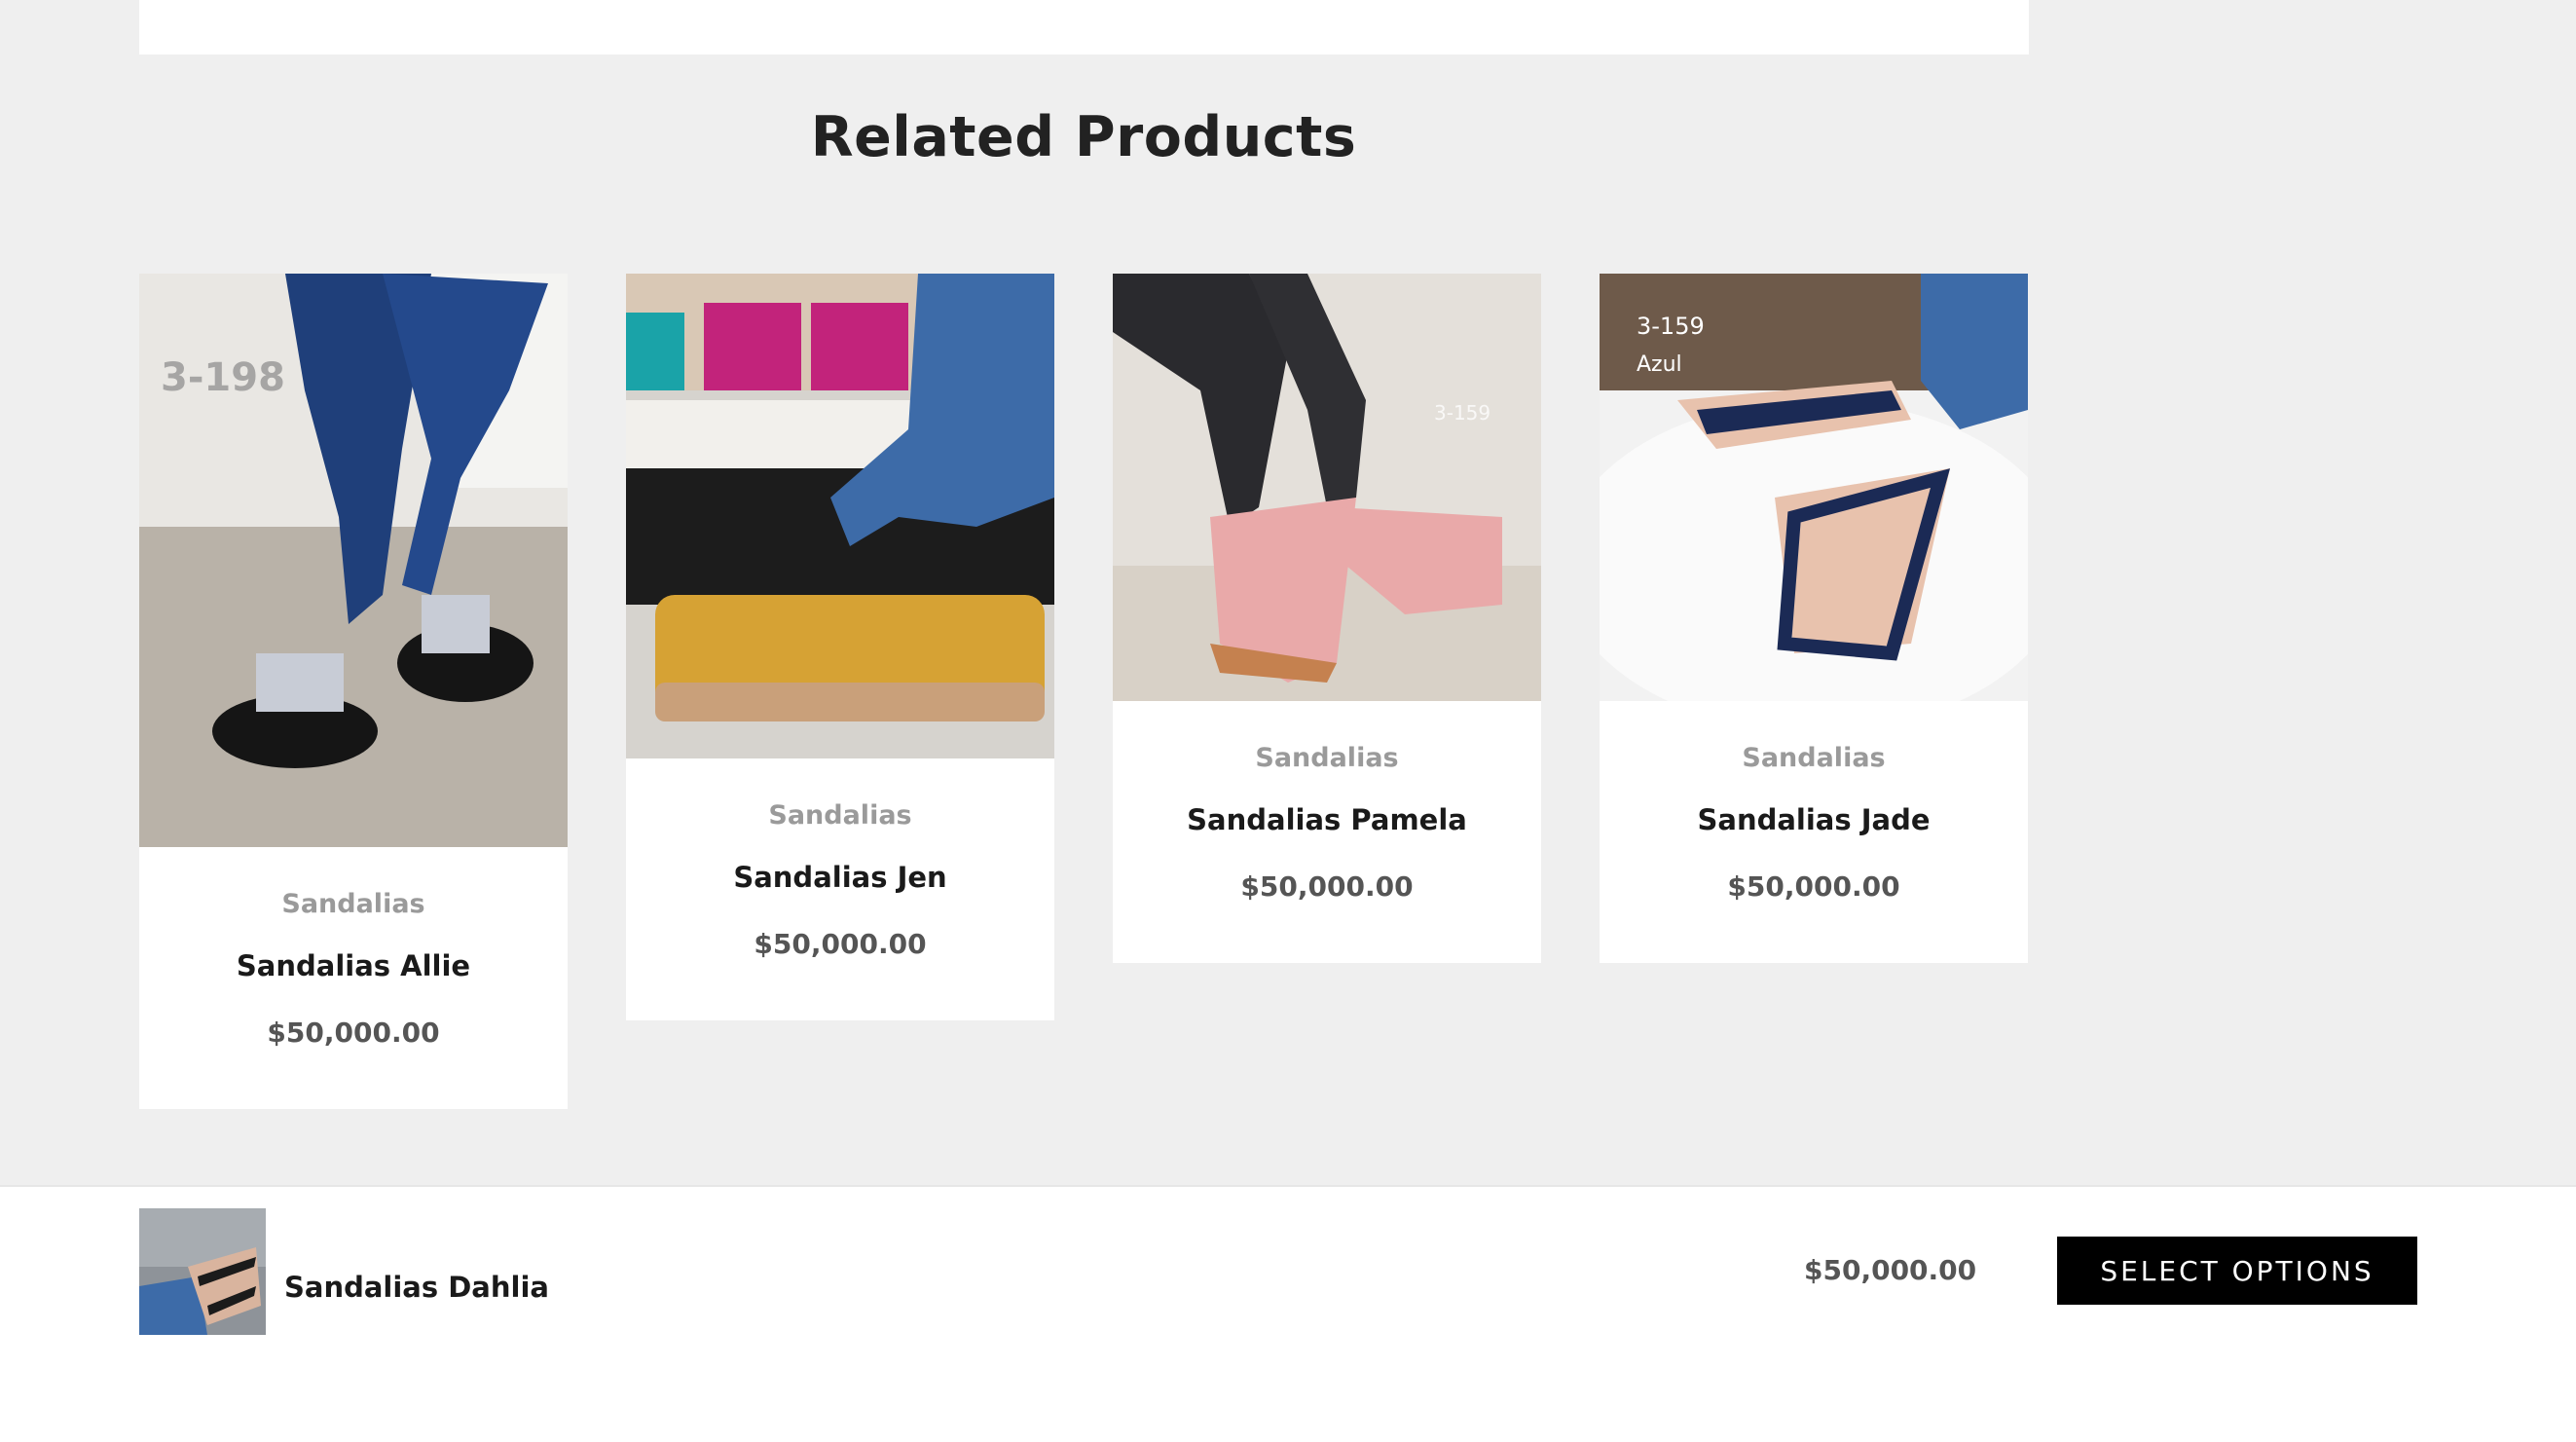 This screenshot has width=2576, height=1442. I want to click on product-image: 3-159, so click(1327, 487).